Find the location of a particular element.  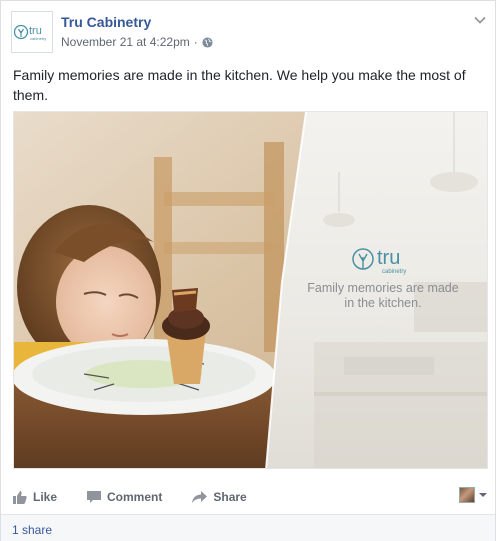

post-as-selector is located at coordinates (473, 495).